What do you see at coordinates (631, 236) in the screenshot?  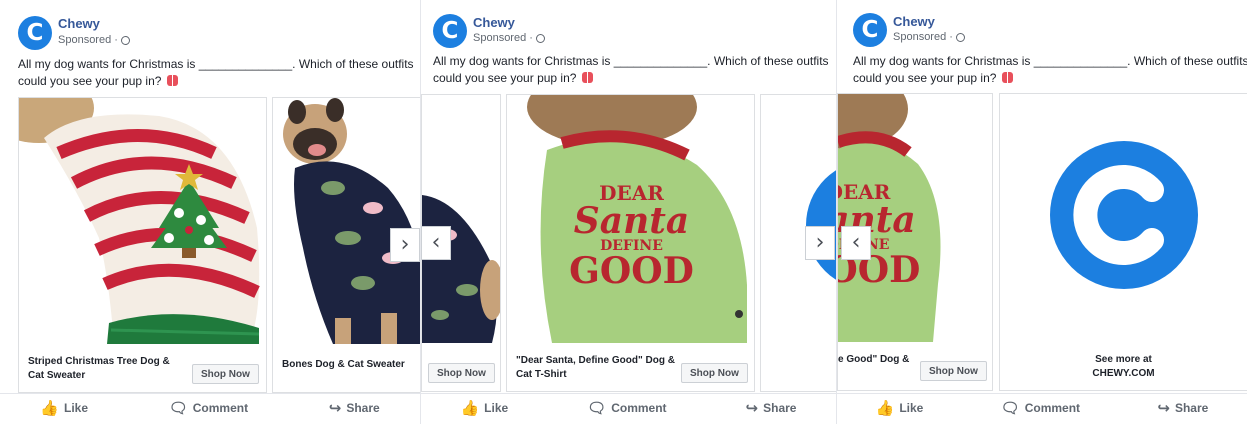 I see `shirt-graphic: DEAR Santa DEFINE GOOD` at bounding box center [631, 236].